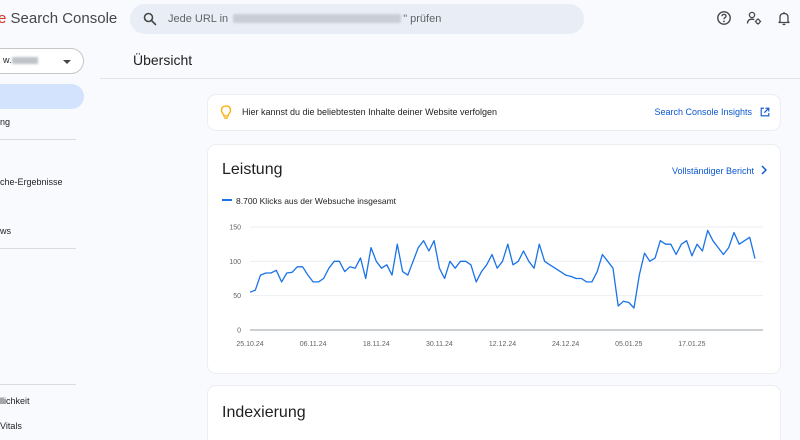 This screenshot has height=440, width=800. What do you see at coordinates (67, 62) in the screenshot?
I see `chevron-down-icon` at bounding box center [67, 62].